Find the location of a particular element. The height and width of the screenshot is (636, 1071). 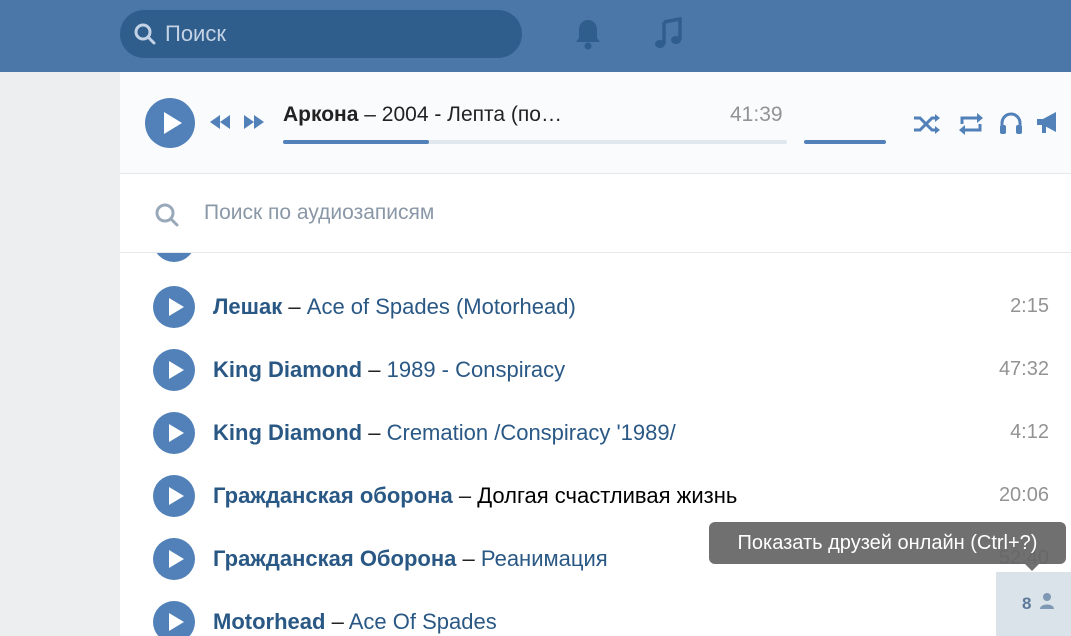

track-artist: Motorhead is located at coordinates (269, 621).